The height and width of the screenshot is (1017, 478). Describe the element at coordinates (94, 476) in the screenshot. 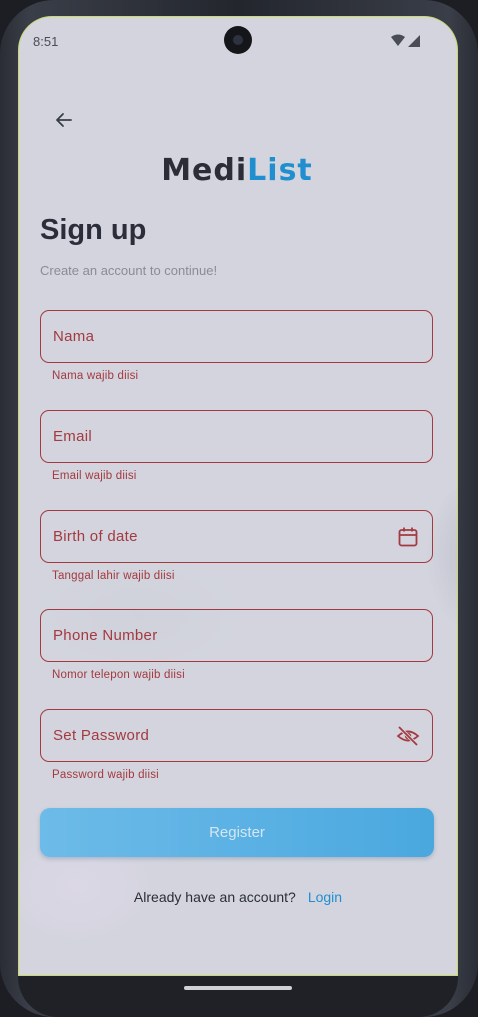

I see `email-error: Email wajib diisi` at that location.